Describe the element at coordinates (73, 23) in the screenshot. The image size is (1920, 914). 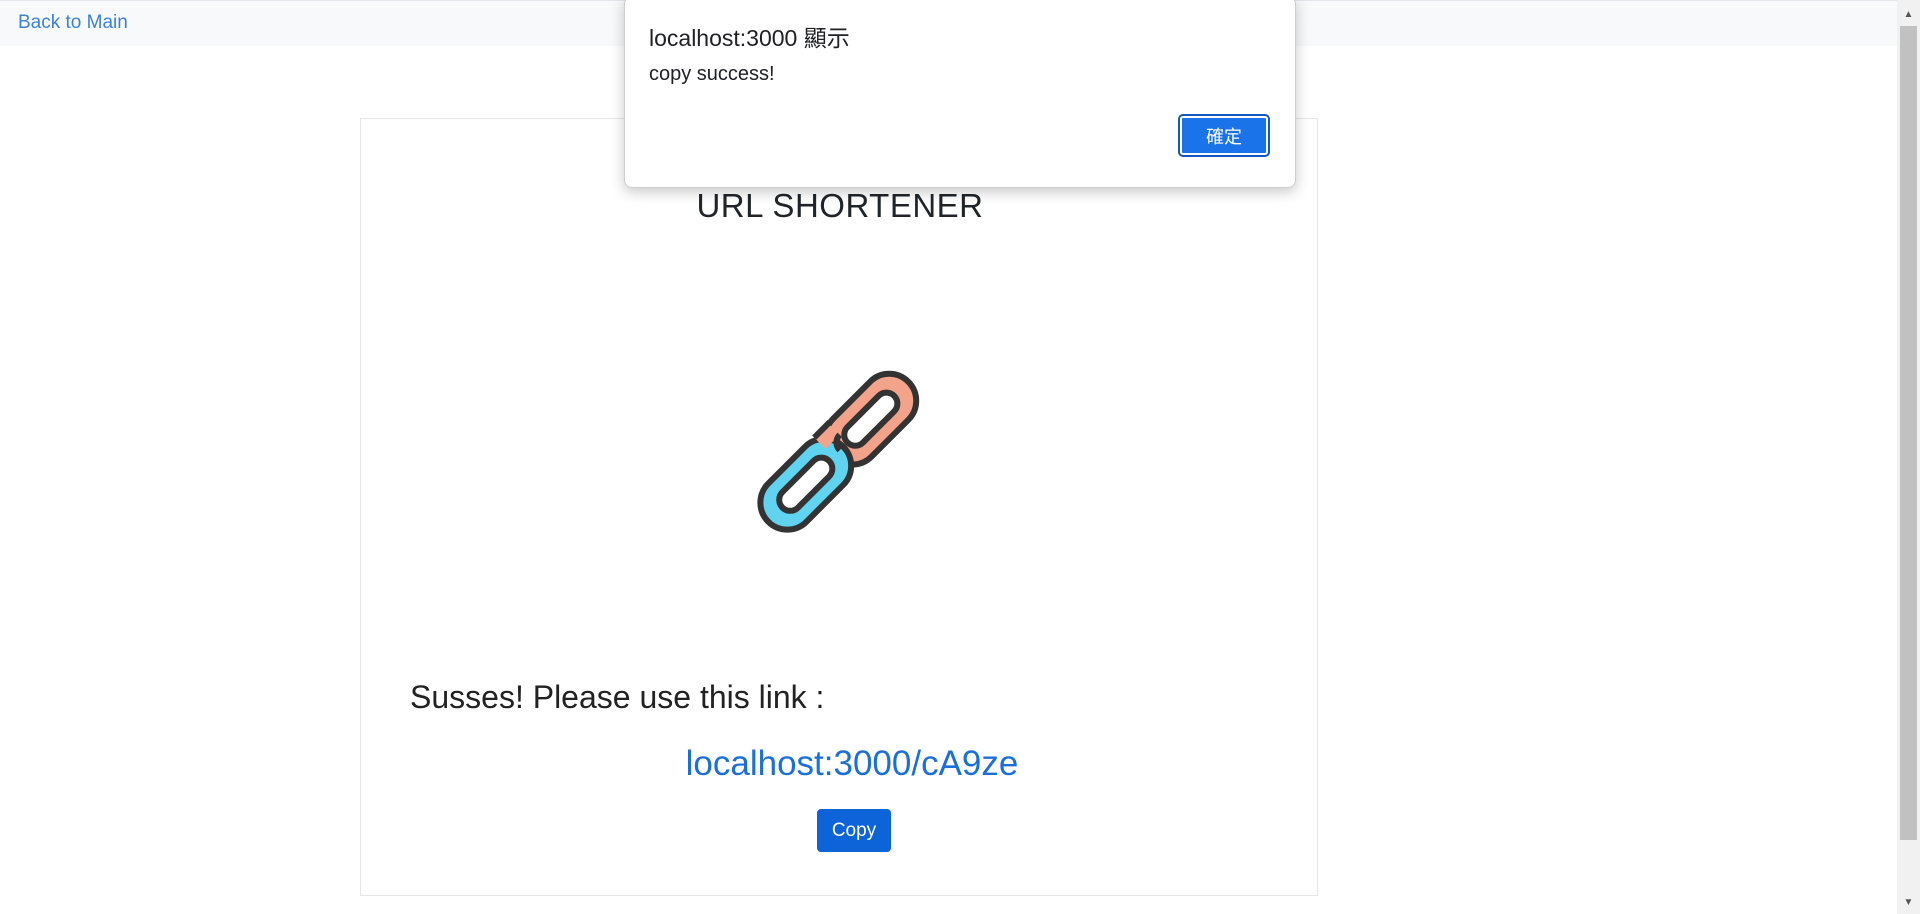
I see `back-to-main-link: Back to Main` at that location.